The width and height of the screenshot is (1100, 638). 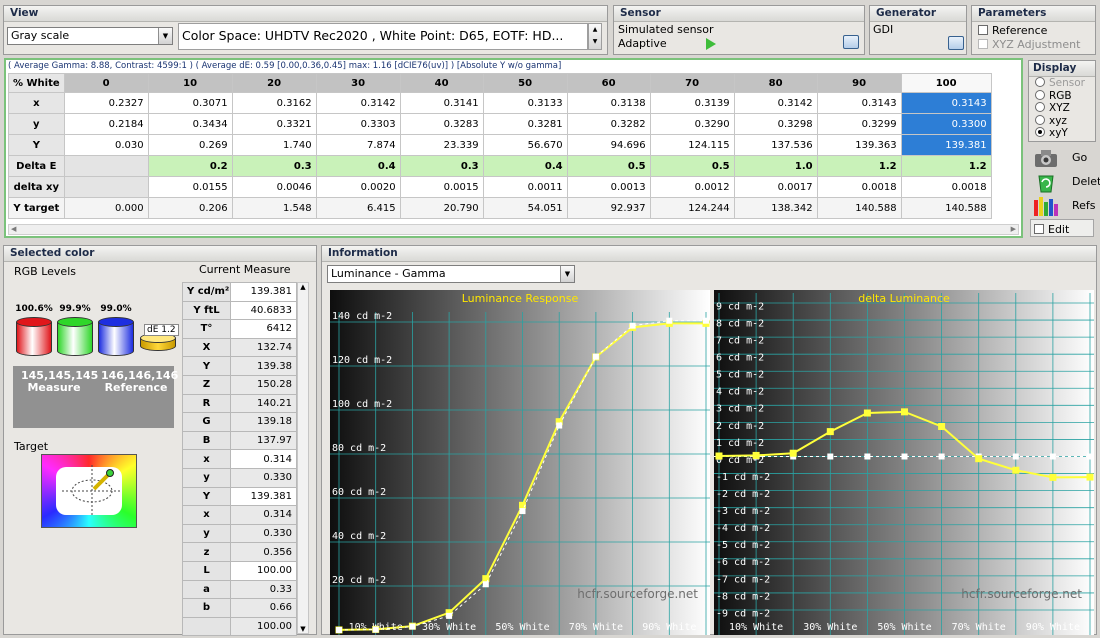 What do you see at coordinates (106, 83) in the screenshot?
I see `column-header: 0` at bounding box center [106, 83].